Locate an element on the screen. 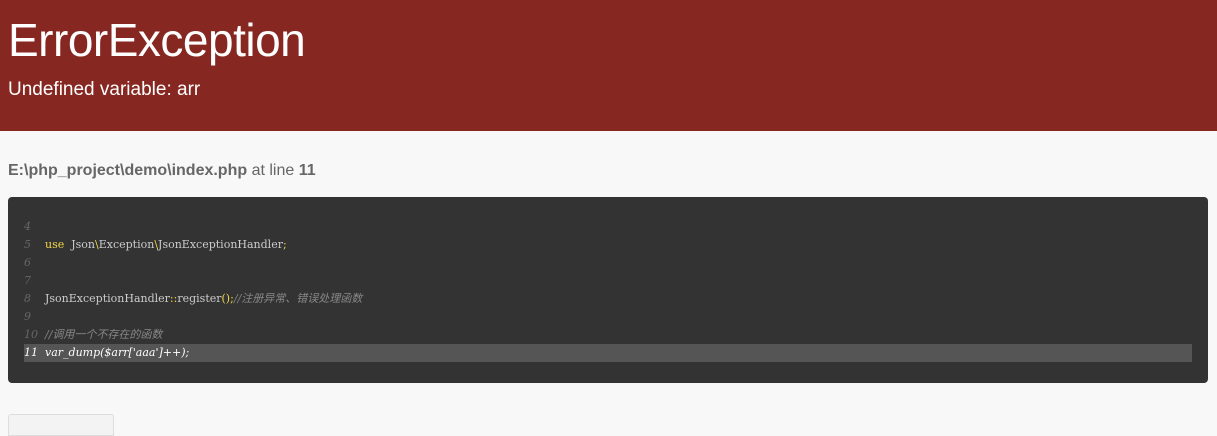 The height and width of the screenshot is (436, 1217). code-line-highlighted: 11 var_dump($arr['aaa']++); is located at coordinates (608, 353).